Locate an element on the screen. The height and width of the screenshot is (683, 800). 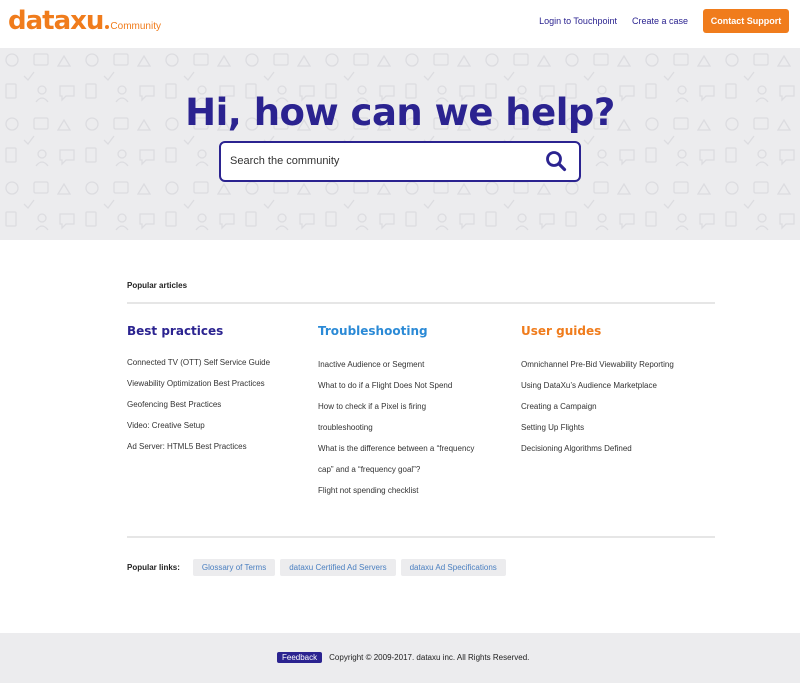
popular-links-label: Popular links: is located at coordinates (153, 567).